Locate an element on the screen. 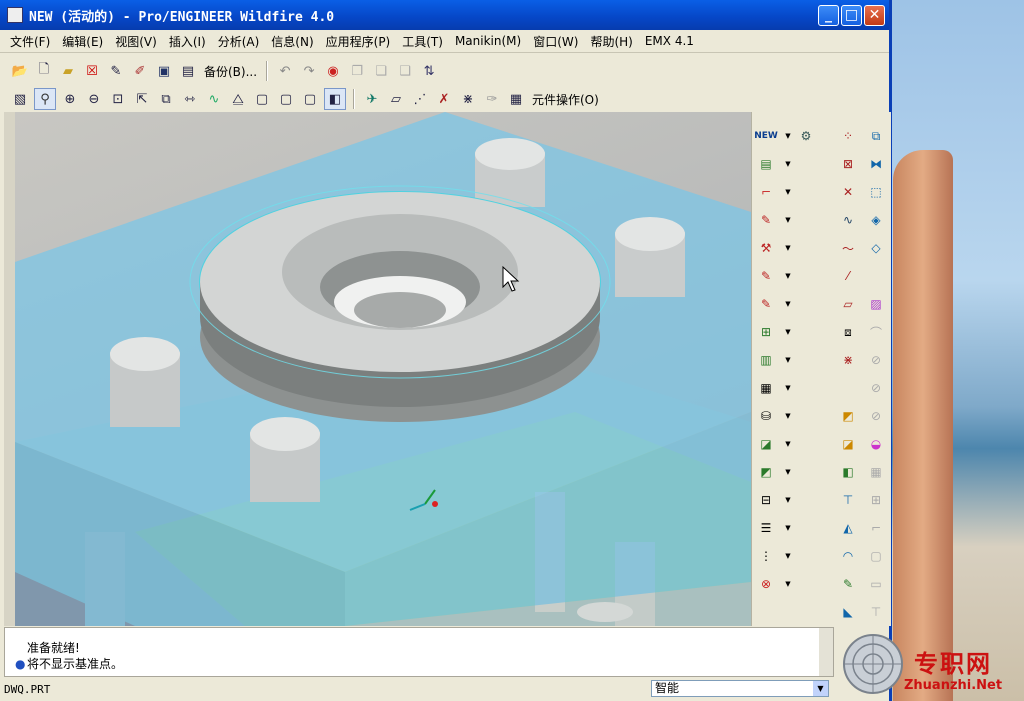  component-ops-icon: ▦ is located at coordinates (516, 99).